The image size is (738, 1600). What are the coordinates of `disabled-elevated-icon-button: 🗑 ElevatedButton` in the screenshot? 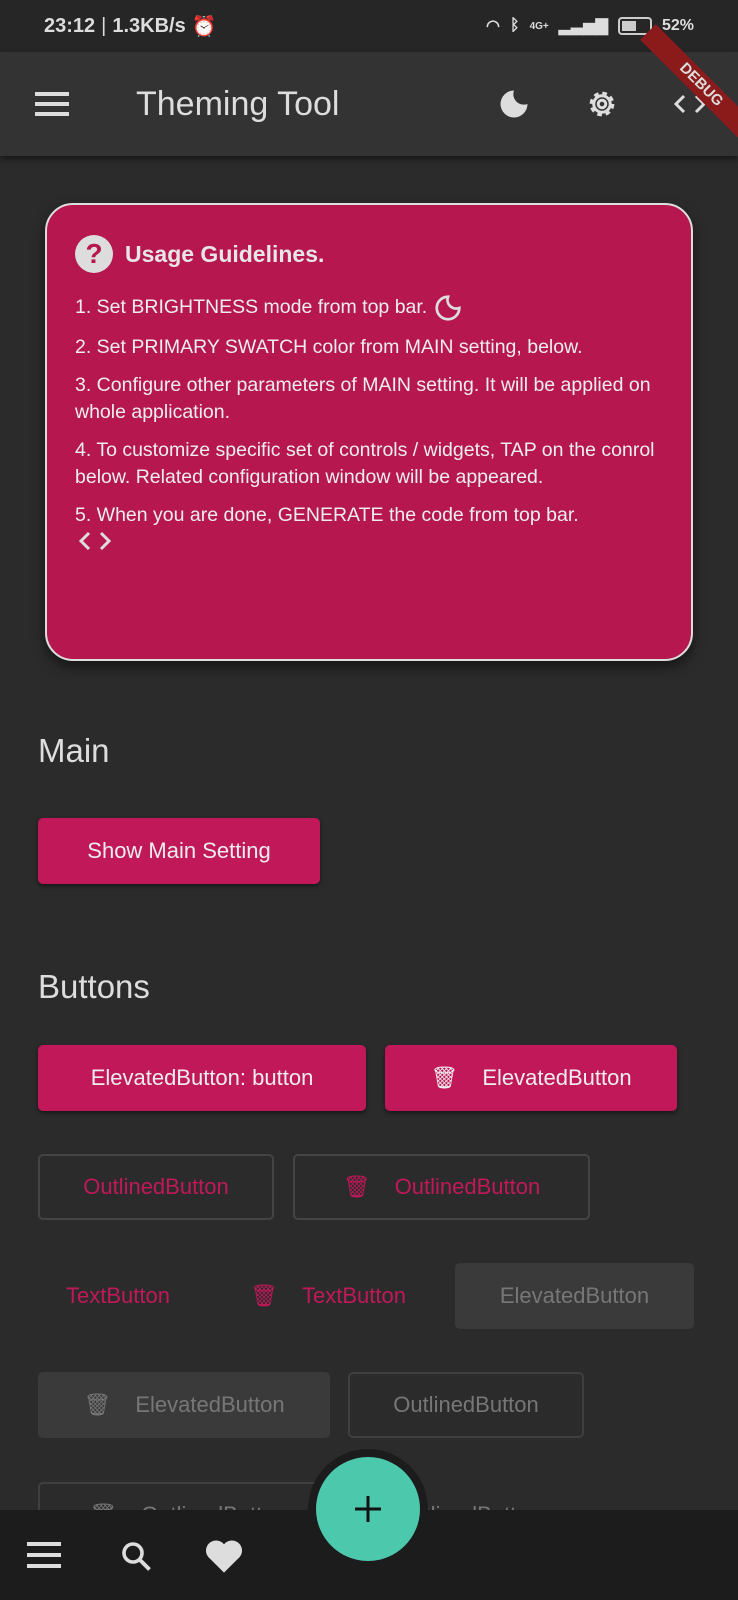 It's located at (184, 1405).